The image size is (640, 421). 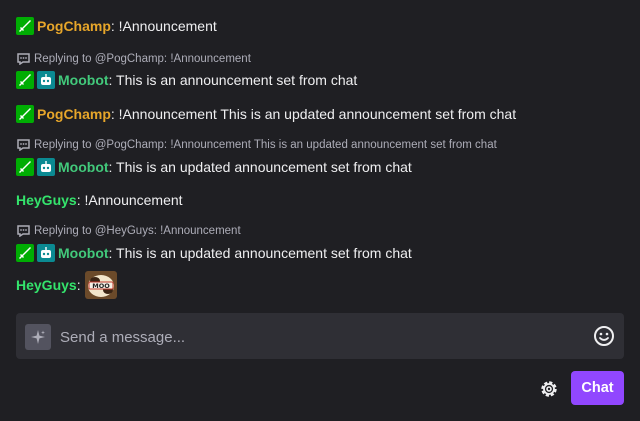 I want to click on reply-context: Replying to @HeyGuys: !Announcement, so click(x=129, y=231).